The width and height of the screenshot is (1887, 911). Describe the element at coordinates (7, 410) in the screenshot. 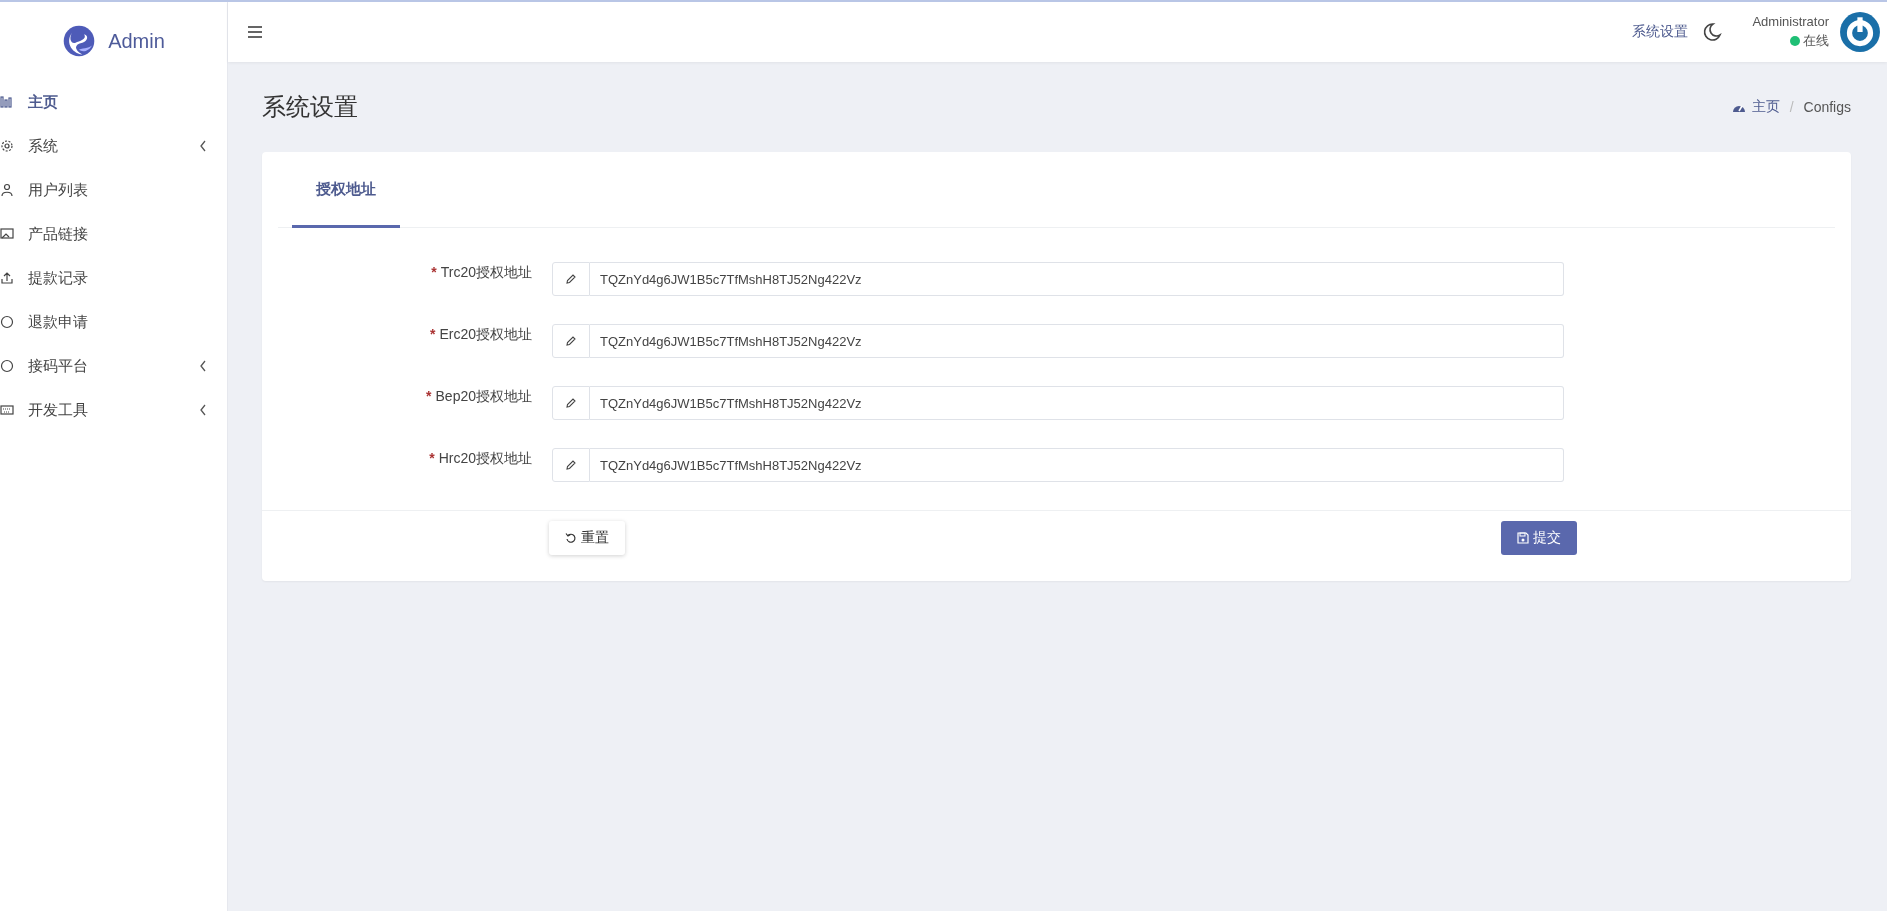

I see `keyboard-icon` at that location.